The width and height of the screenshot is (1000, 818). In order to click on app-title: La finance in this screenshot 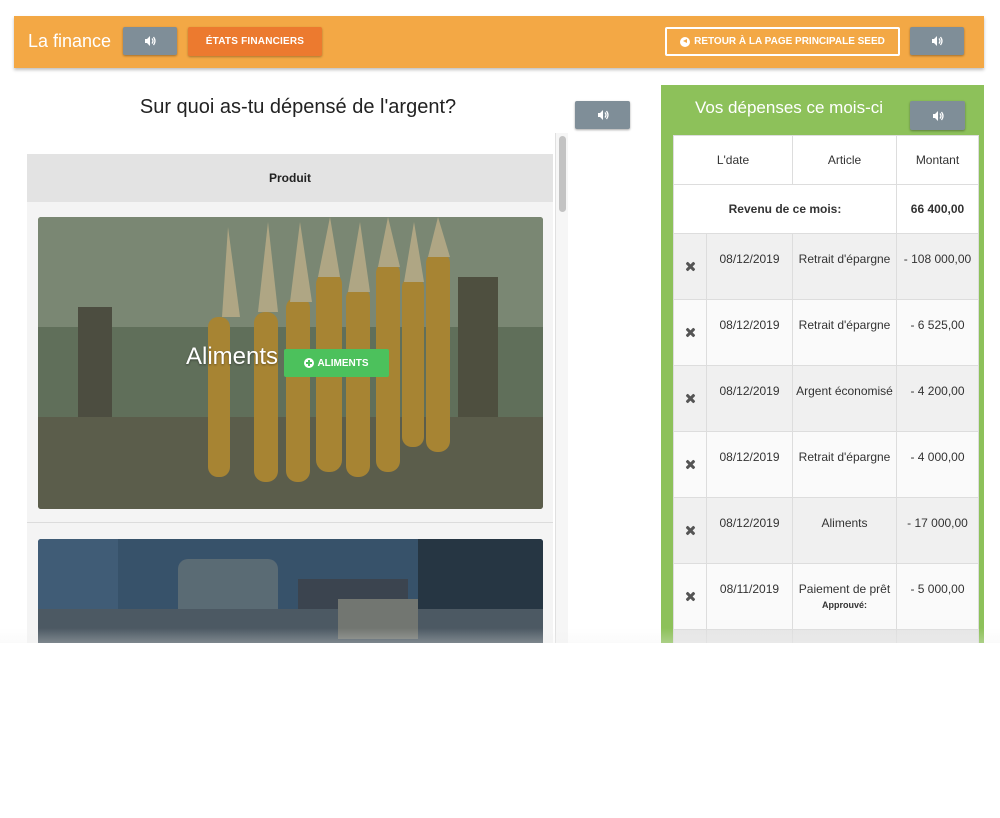, I will do `click(70, 41)`.